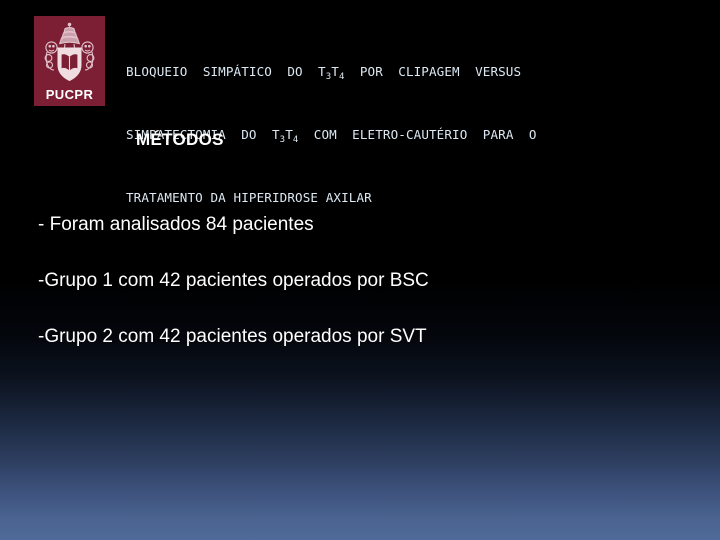 This screenshot has height=540, width=720. What do you see at coordinates (289, 134) in the screenshot?
I see `title-line-2-part-2: T` at bounding box center [289, 134].